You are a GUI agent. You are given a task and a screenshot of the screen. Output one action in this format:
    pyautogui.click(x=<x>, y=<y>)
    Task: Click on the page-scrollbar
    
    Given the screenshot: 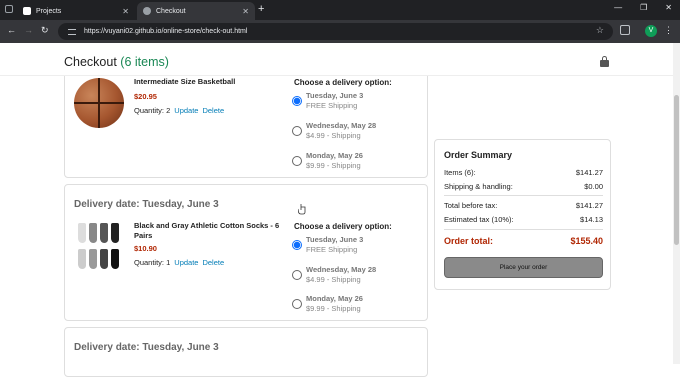 What is the action you would take?
    pyautogui.click(x=676, y=203)
    